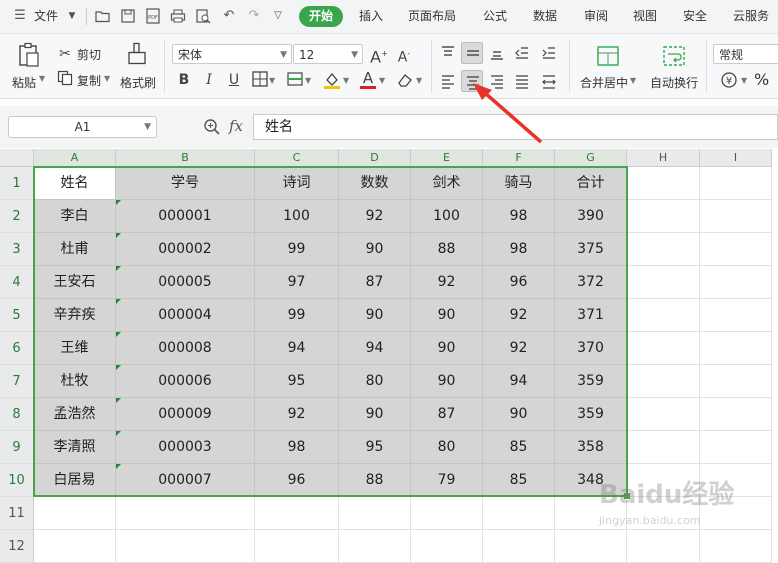 This screenshot has width=778, height=563. I want to click on cell-a11, so click(75, 513).